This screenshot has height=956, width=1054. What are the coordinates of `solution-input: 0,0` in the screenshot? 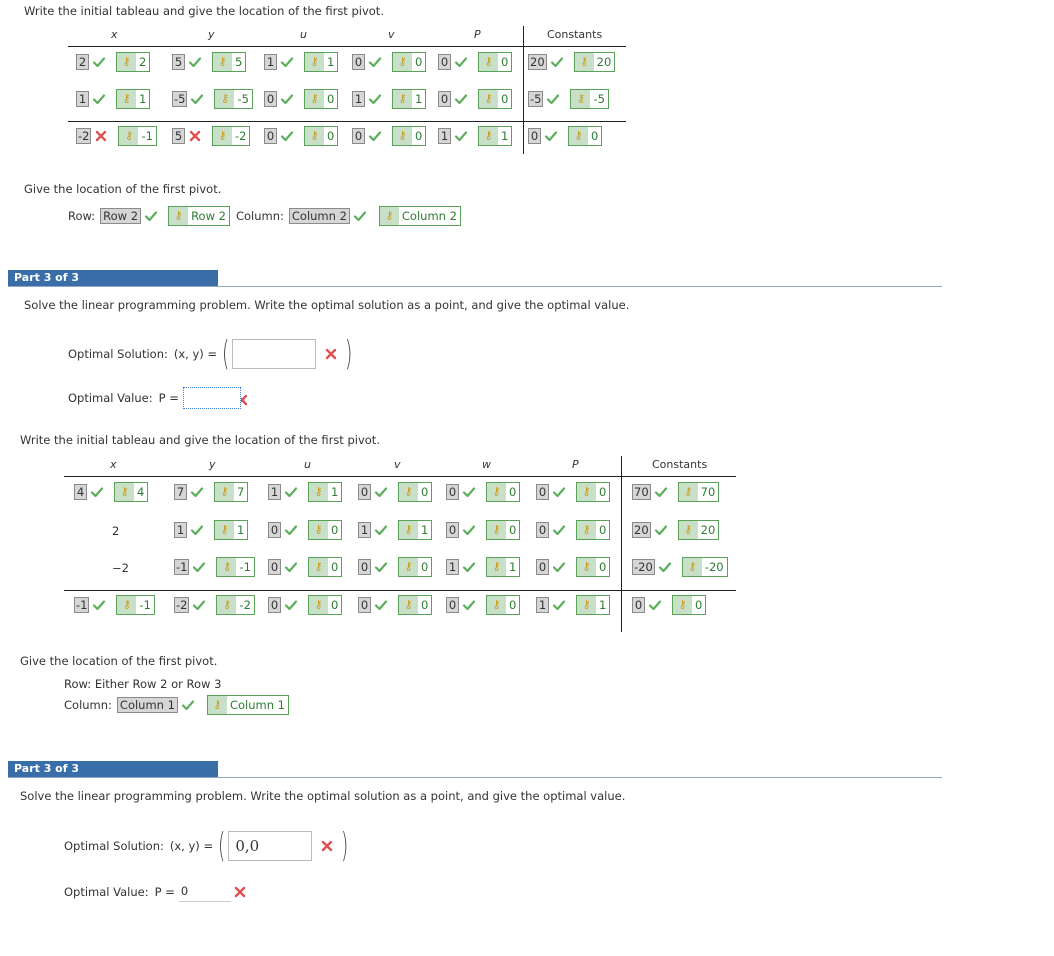 It's located at (270, 846).